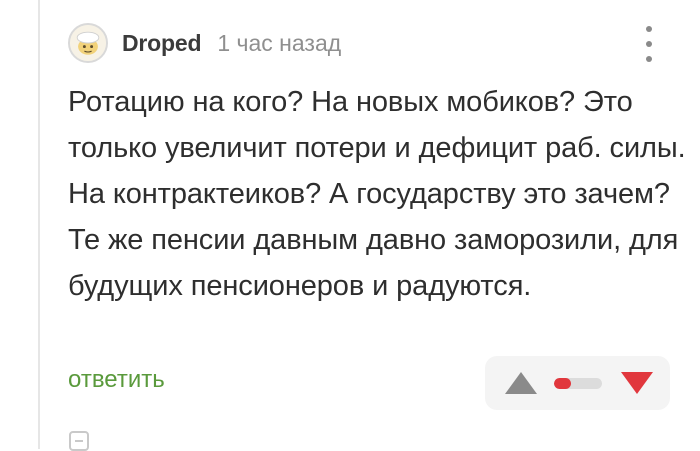 This screenshot has width=700, height=451. Describe the element at coordinates (637, 383) in the screenshot. I see `triangle-down-icon` at that location.